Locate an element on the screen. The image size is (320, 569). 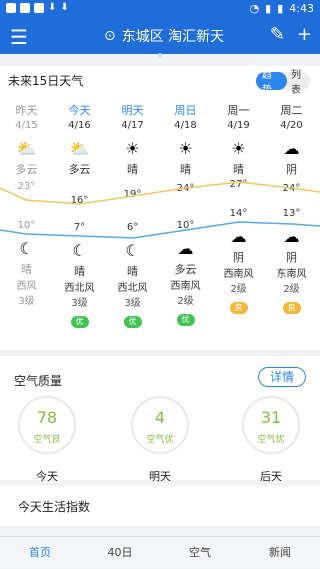
status-icons-left: ⬇ ⬇ is located at coordinates (37, 8).